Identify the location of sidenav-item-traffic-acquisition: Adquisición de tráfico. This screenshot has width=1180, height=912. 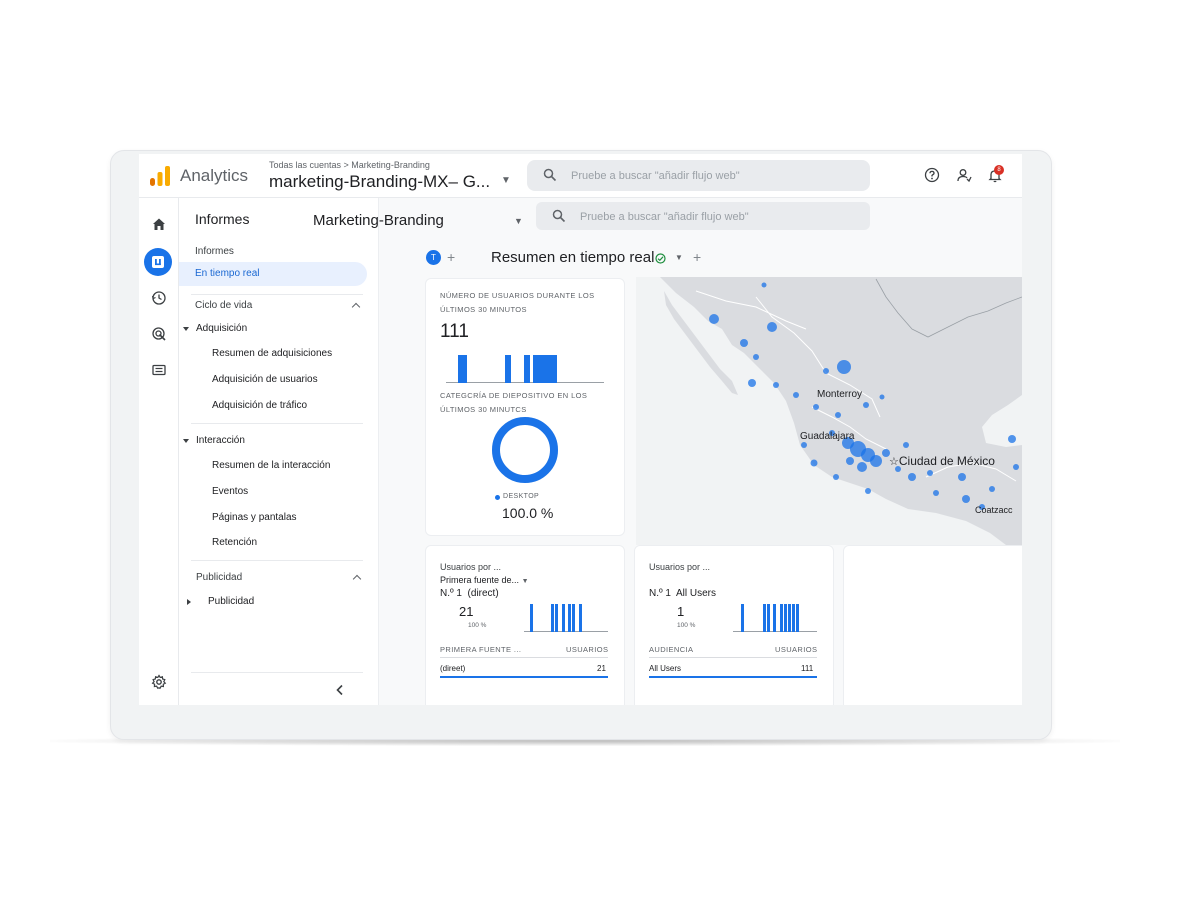
(259, 405).